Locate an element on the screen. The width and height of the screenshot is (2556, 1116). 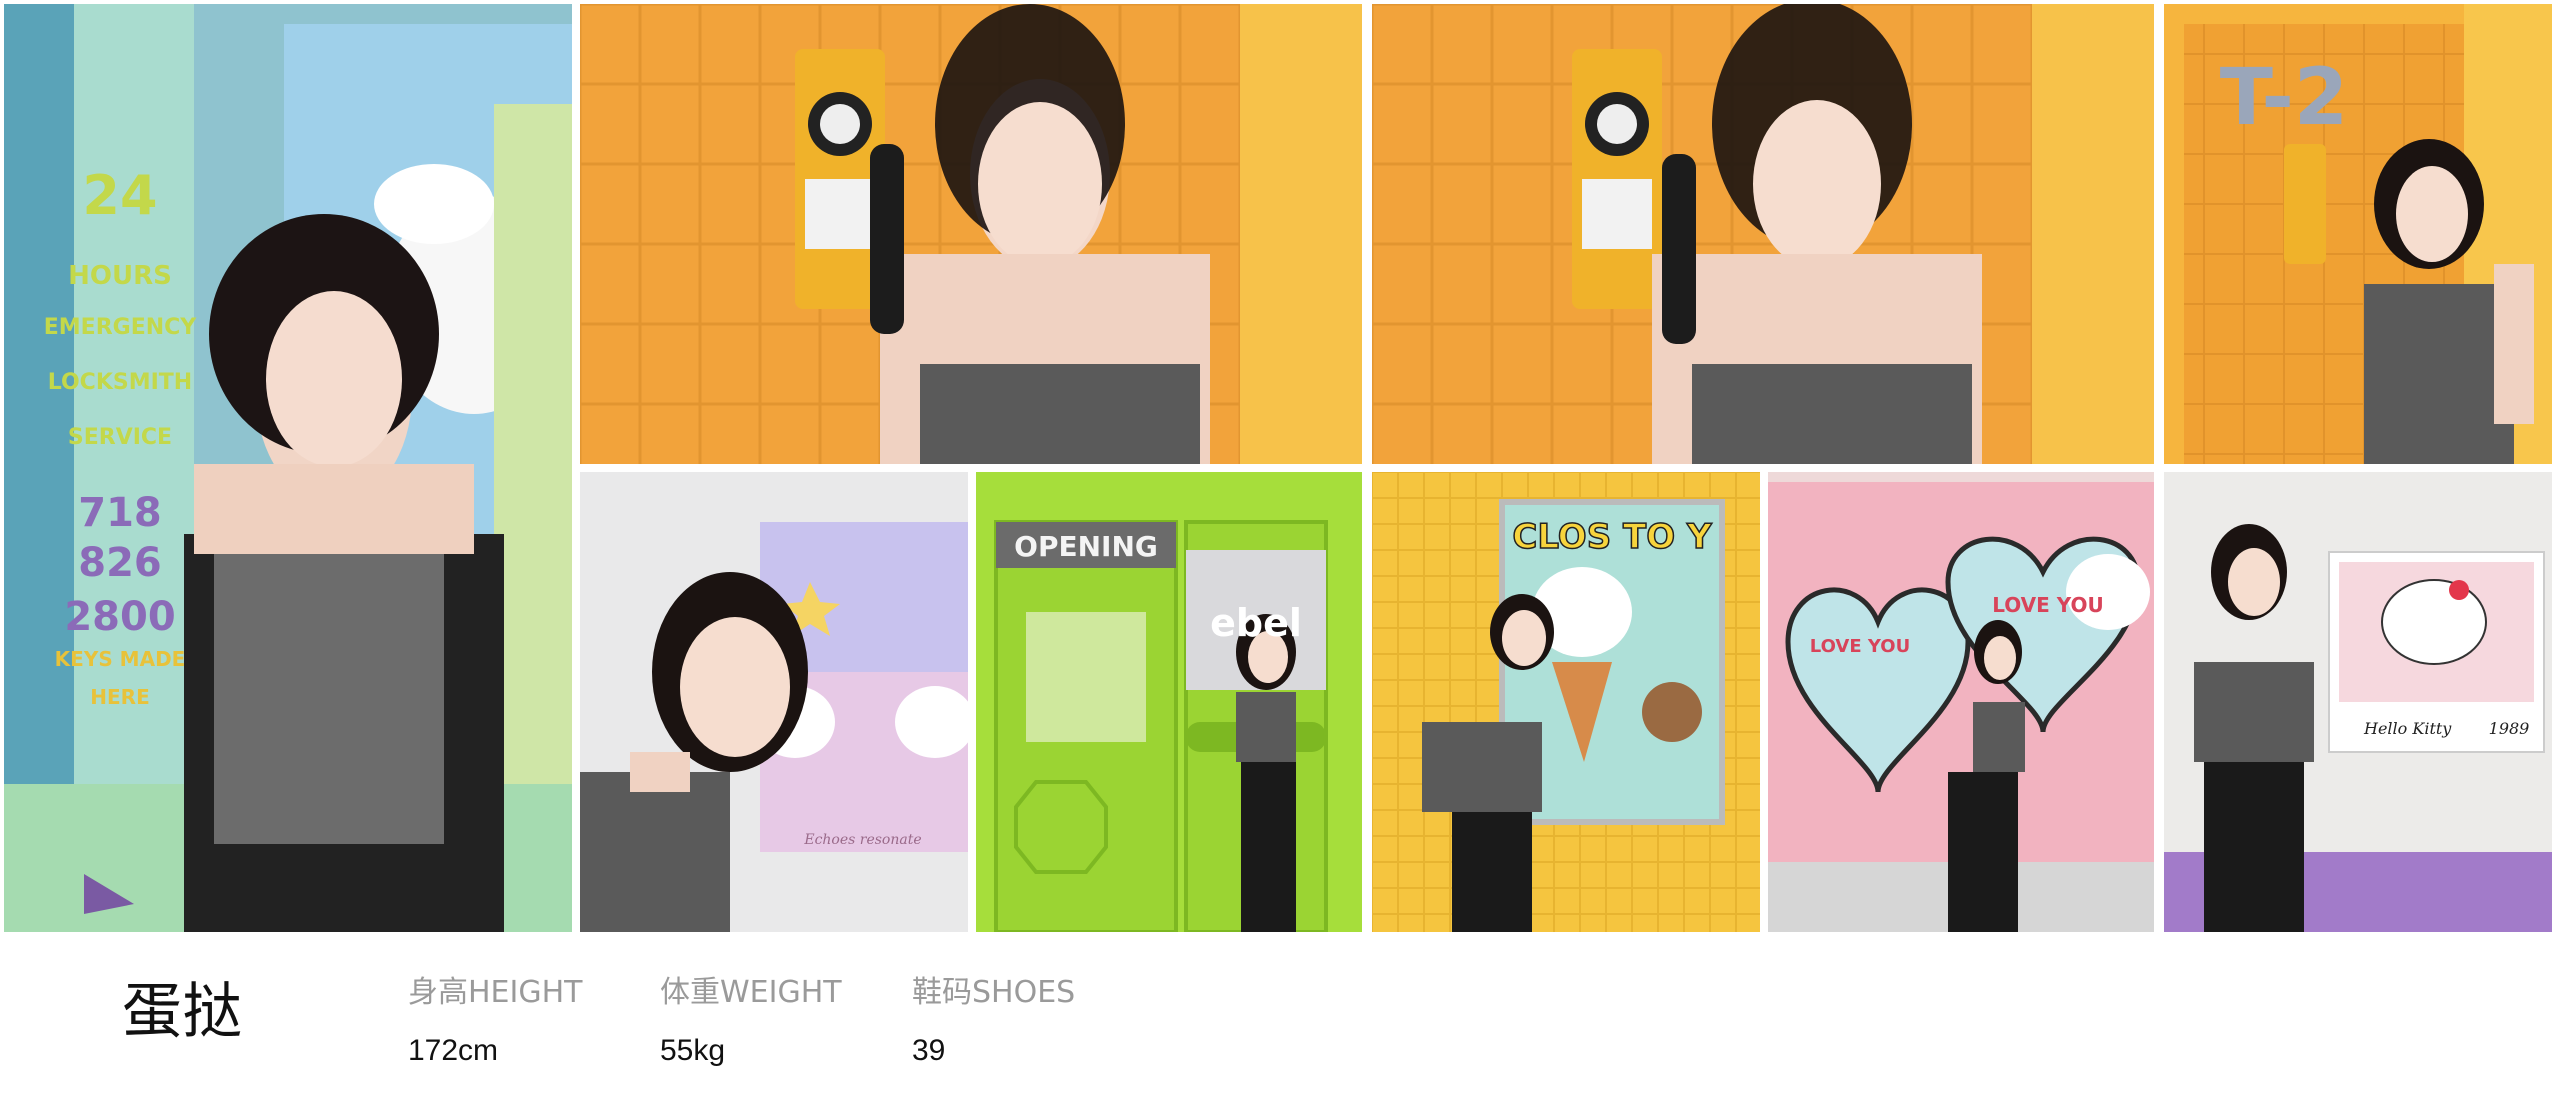
photo-booth-t2: T-2 is located at coordinates (2358, 234).